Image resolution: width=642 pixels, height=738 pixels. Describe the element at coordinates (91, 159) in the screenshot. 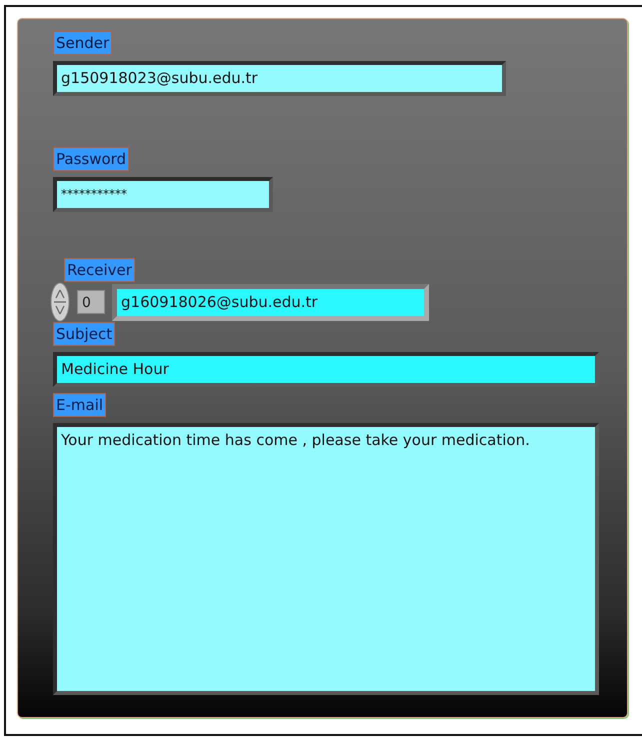

I see `field-label: Password` at that location.